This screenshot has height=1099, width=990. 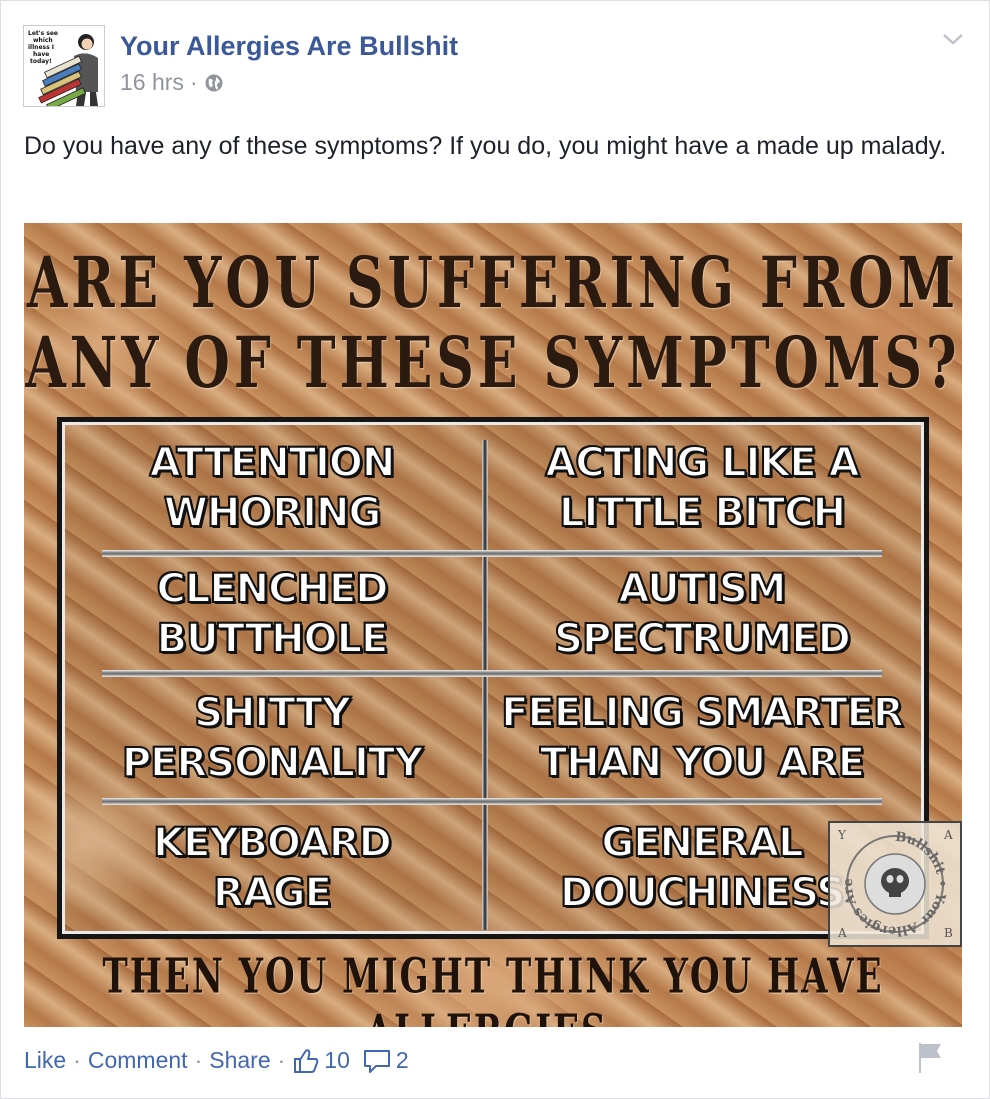 I want to click on svg-text: B, so click(x=948, y=933).